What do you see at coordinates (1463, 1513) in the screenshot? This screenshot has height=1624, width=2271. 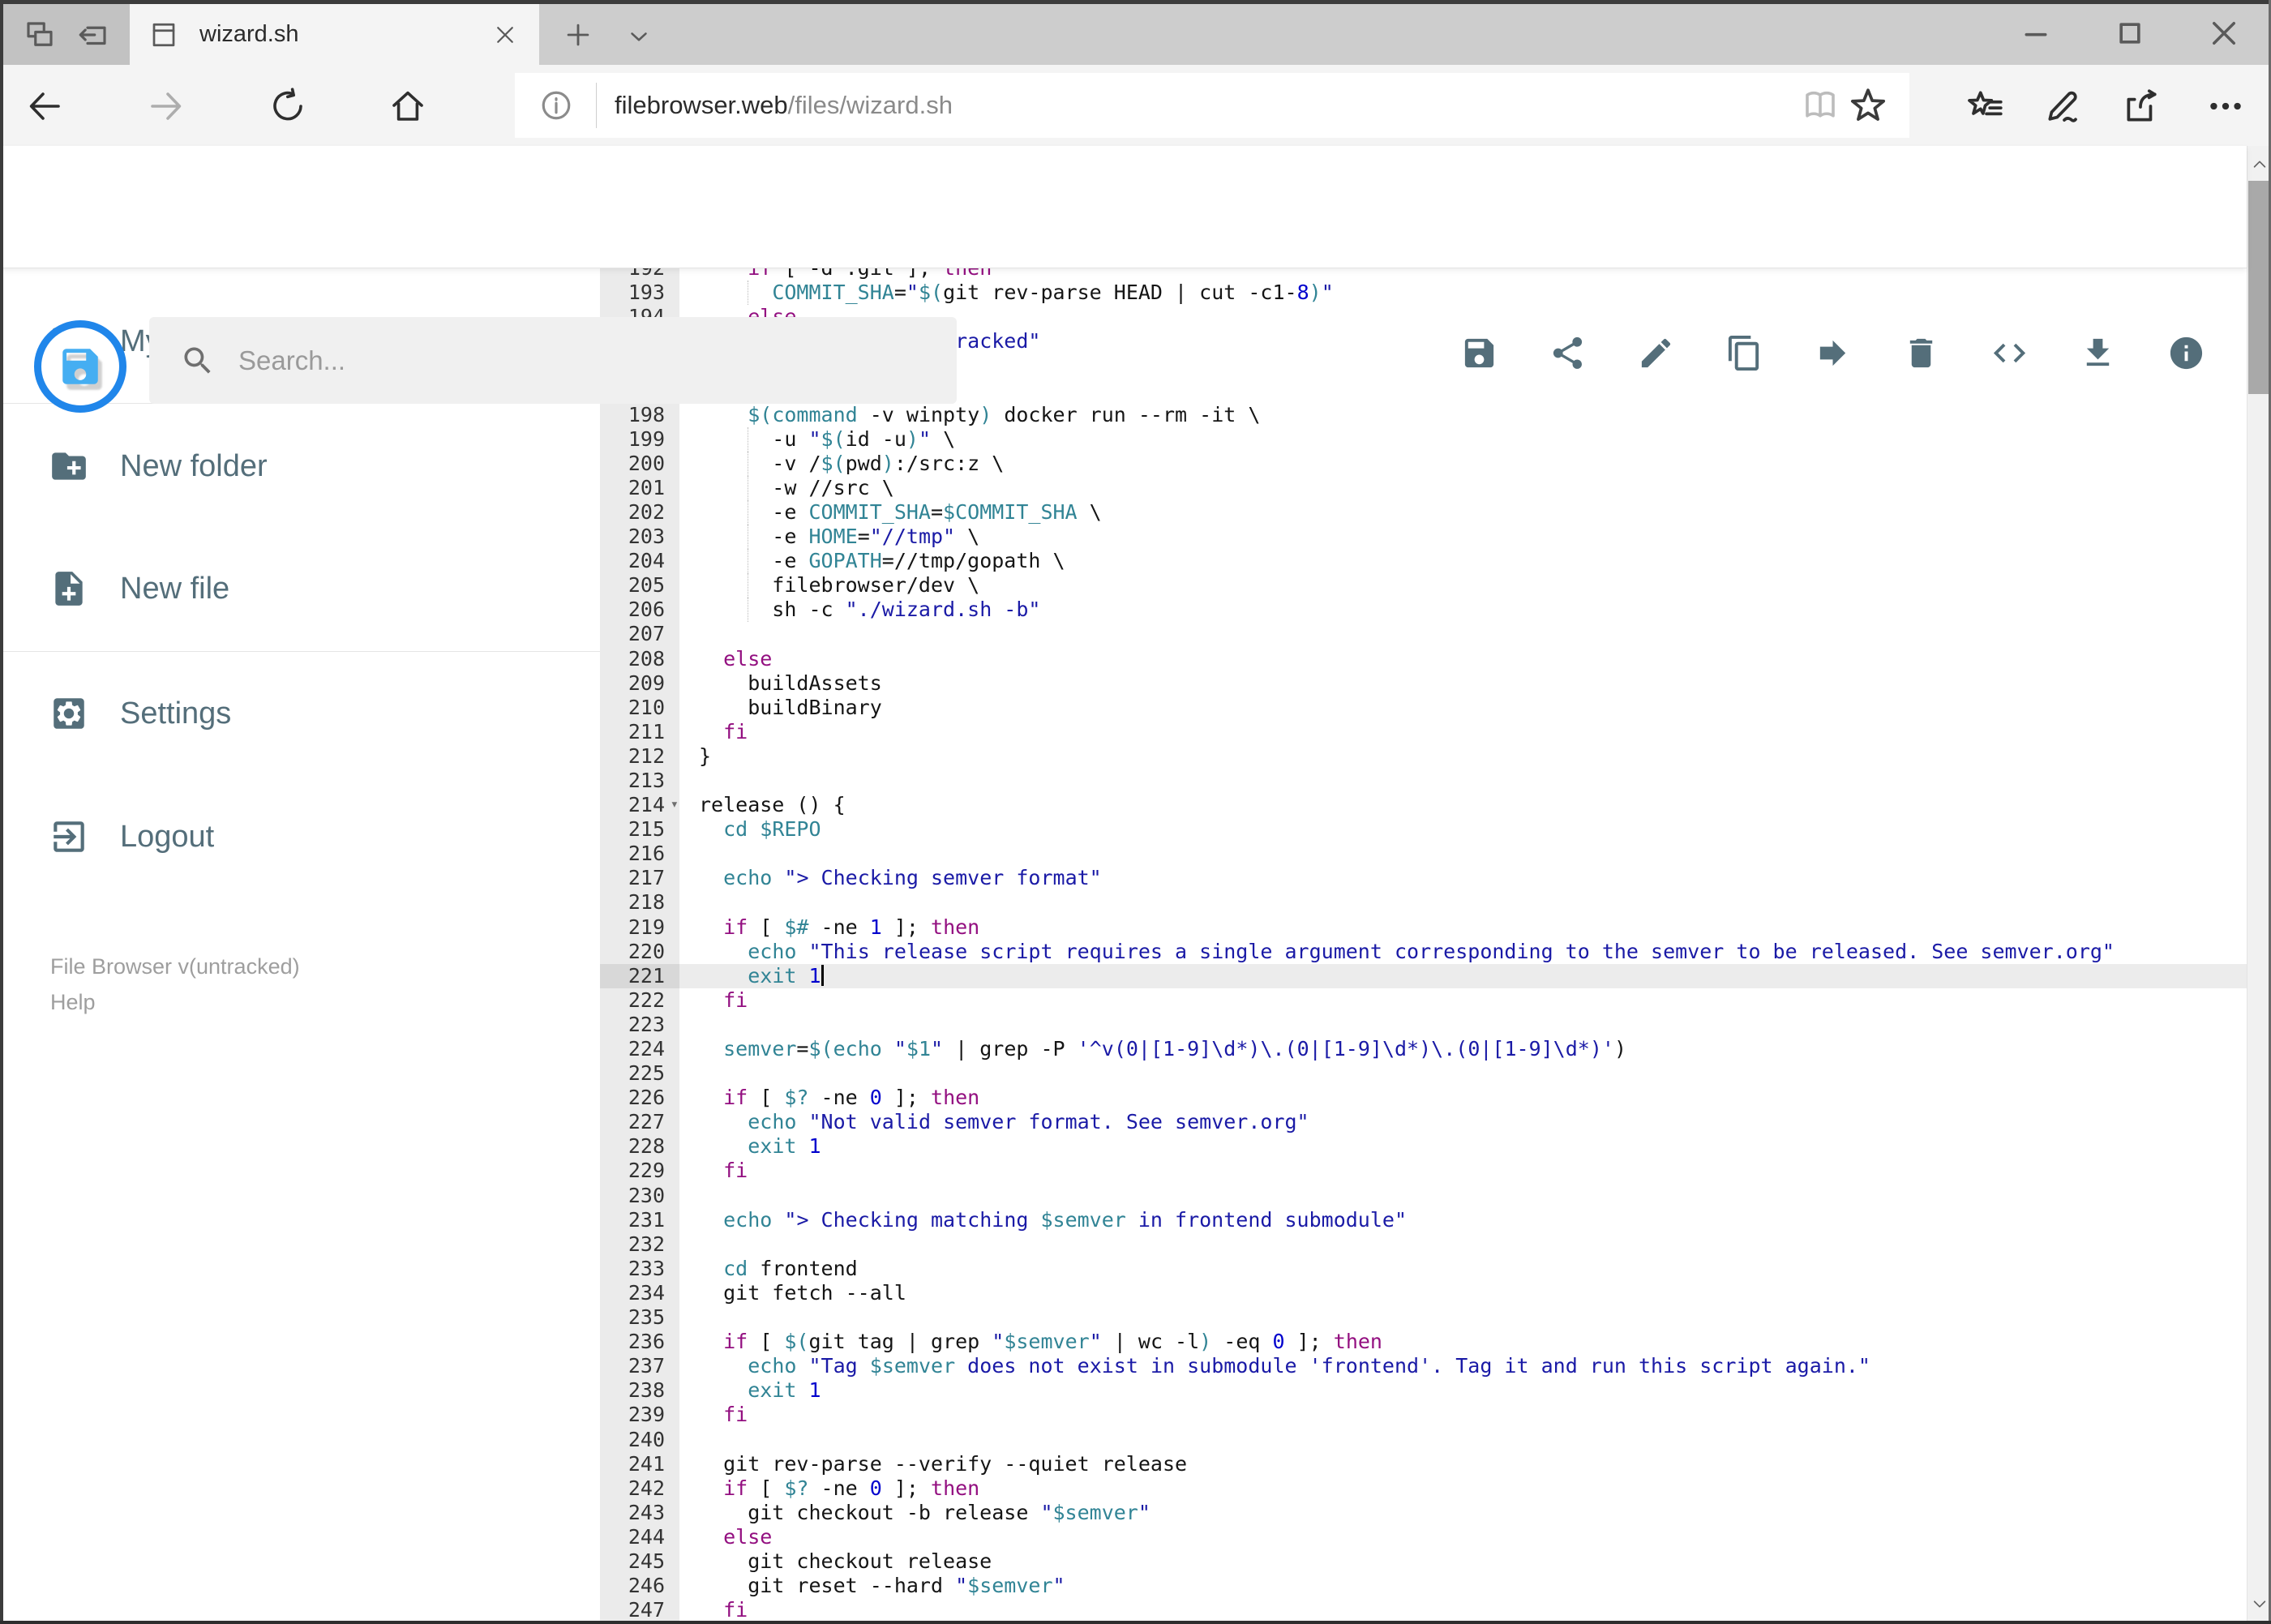 I see `code-line-243: git checkout -b release "$semver"` at bounding box center [1463, 1513].